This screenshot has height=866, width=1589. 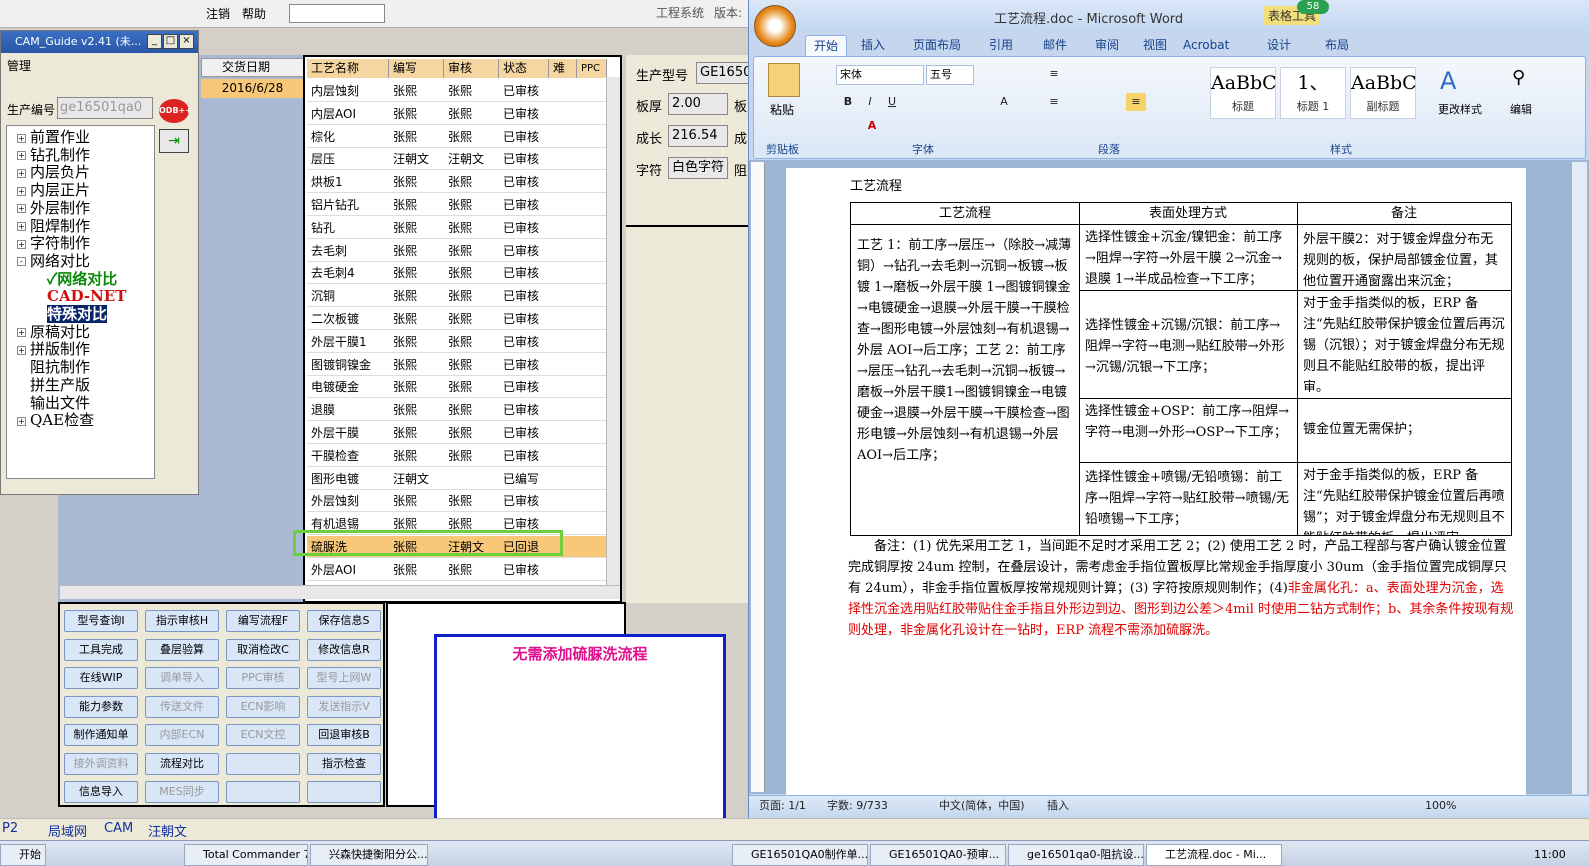 I want to click on size-select: 五号, so click(x=950, y=75).